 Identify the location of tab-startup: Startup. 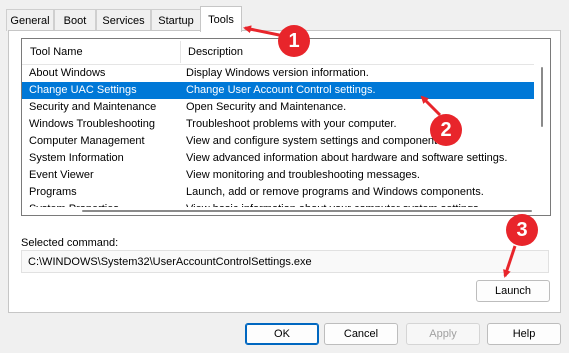
(176, 20).